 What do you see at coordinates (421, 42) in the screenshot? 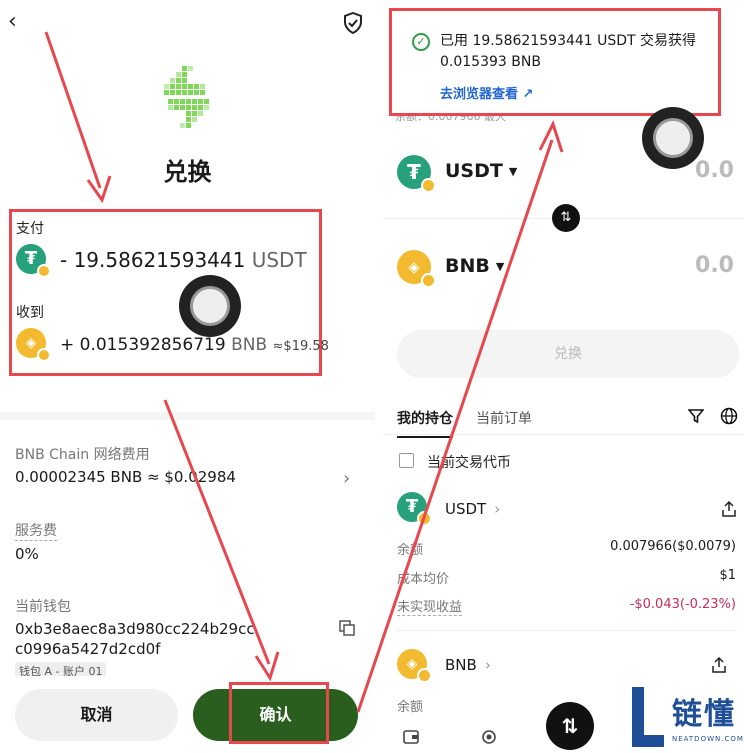
I see `check-circle-icon: ✓` at bounding box center [421, 42].